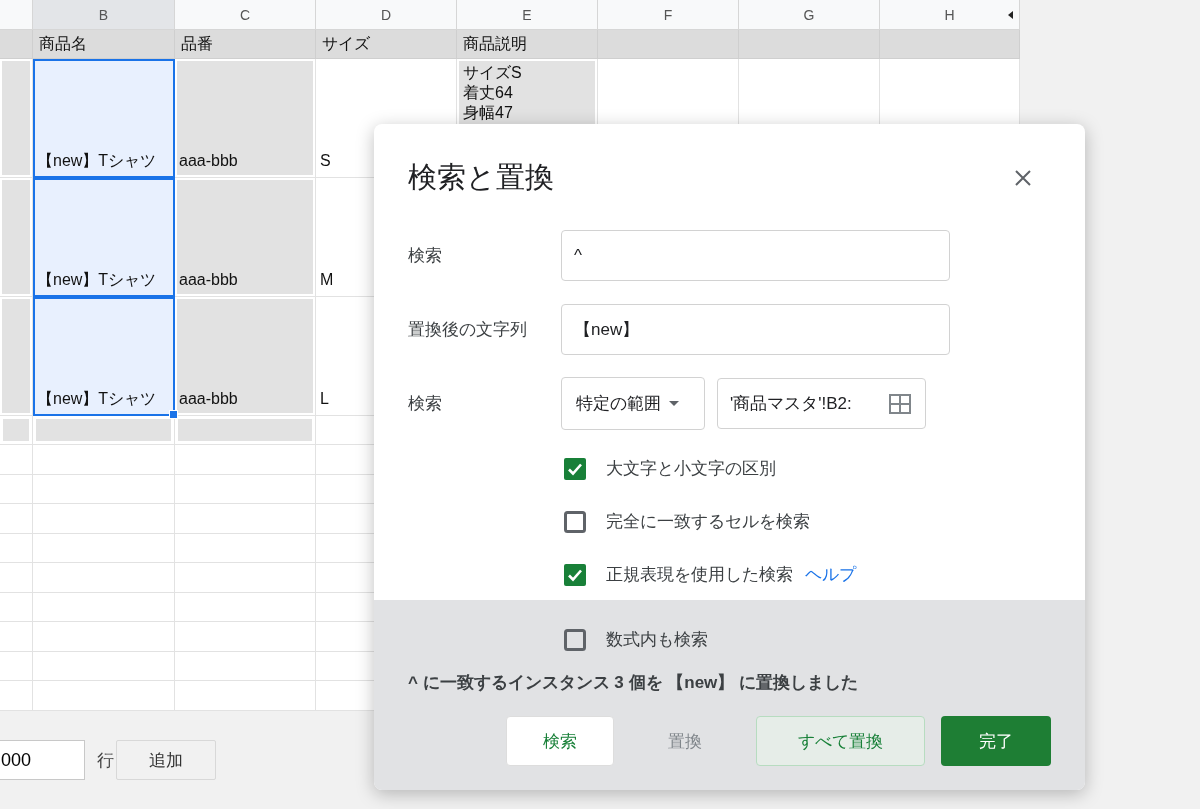 This screenshot has width=1200, height=809. What do you see at coordinates (708, 522) in the screenshot?
I see `option-label: 完全に一致するセルを検索` at bounding box center [708, 522].